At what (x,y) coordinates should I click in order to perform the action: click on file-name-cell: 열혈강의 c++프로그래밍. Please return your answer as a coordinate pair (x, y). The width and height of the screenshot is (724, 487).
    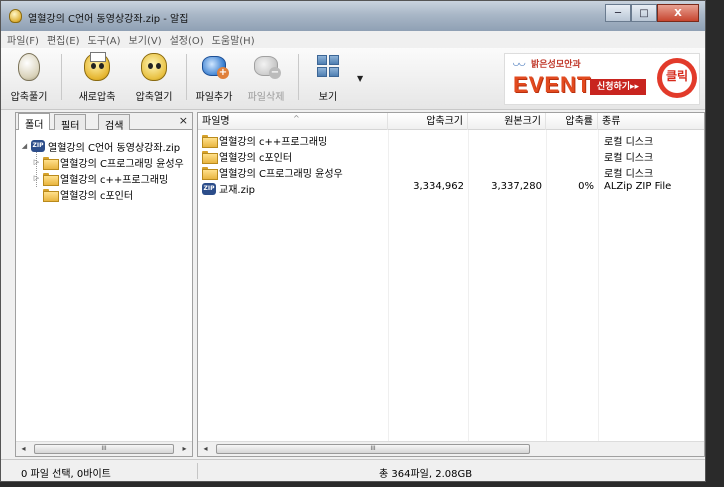
    Looking at the image, I should click on (264, 140).